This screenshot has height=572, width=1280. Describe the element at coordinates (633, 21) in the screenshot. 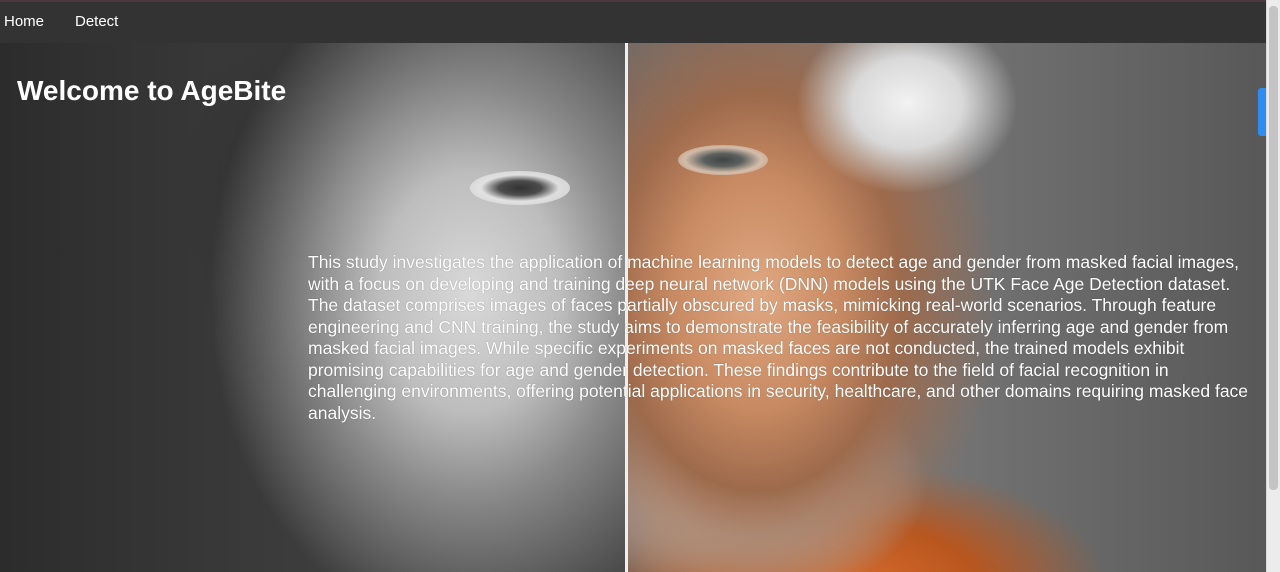

I see `top-navbar: Home Detect` at that location.